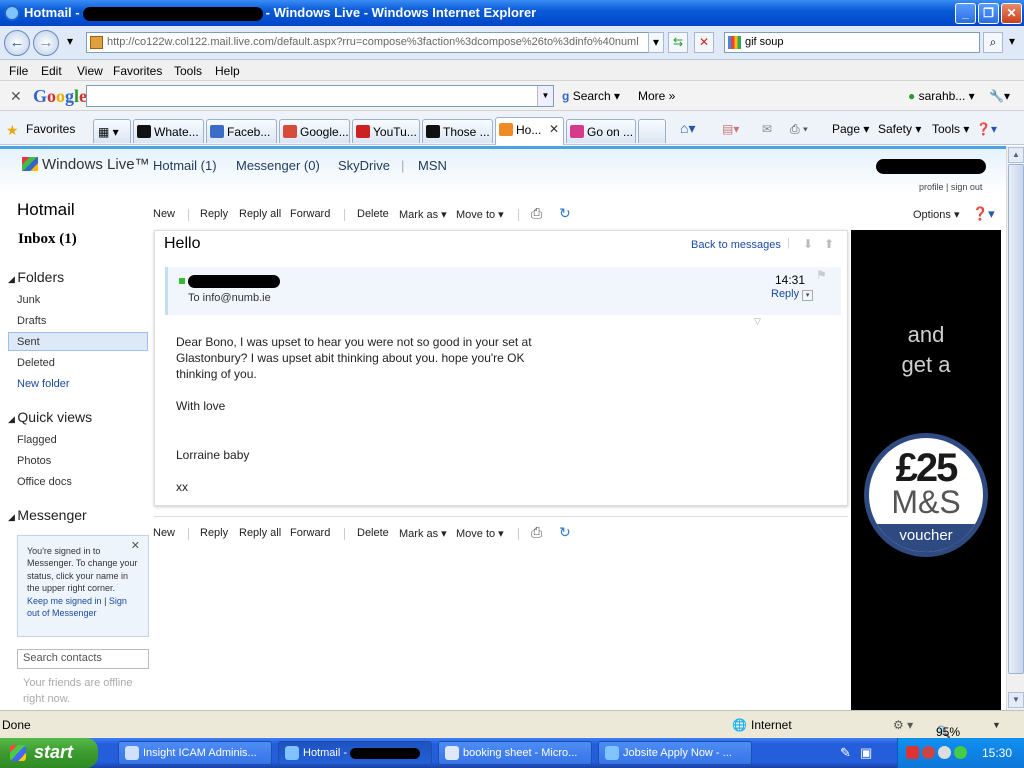  I want to click on previous-message-icon: ⬆, so click(829, 244).